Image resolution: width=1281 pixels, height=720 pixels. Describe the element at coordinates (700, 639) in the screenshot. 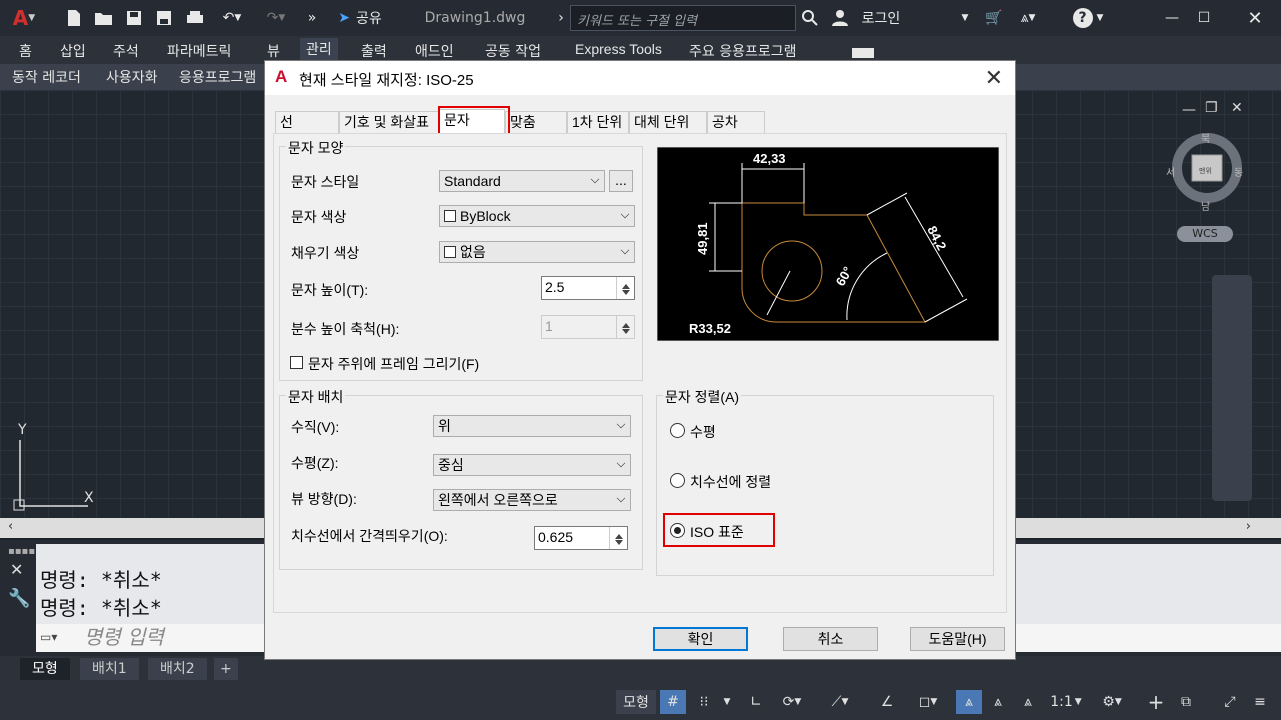

I see `ok-button: 확인` at that location.